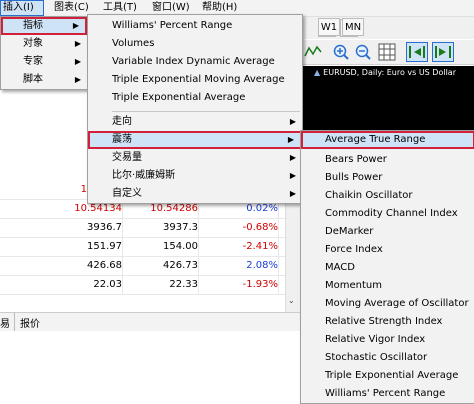 This screenshot has width=474, height=404. I want to click on oscillator-menu-item: DeMarker, so click(387, 232).